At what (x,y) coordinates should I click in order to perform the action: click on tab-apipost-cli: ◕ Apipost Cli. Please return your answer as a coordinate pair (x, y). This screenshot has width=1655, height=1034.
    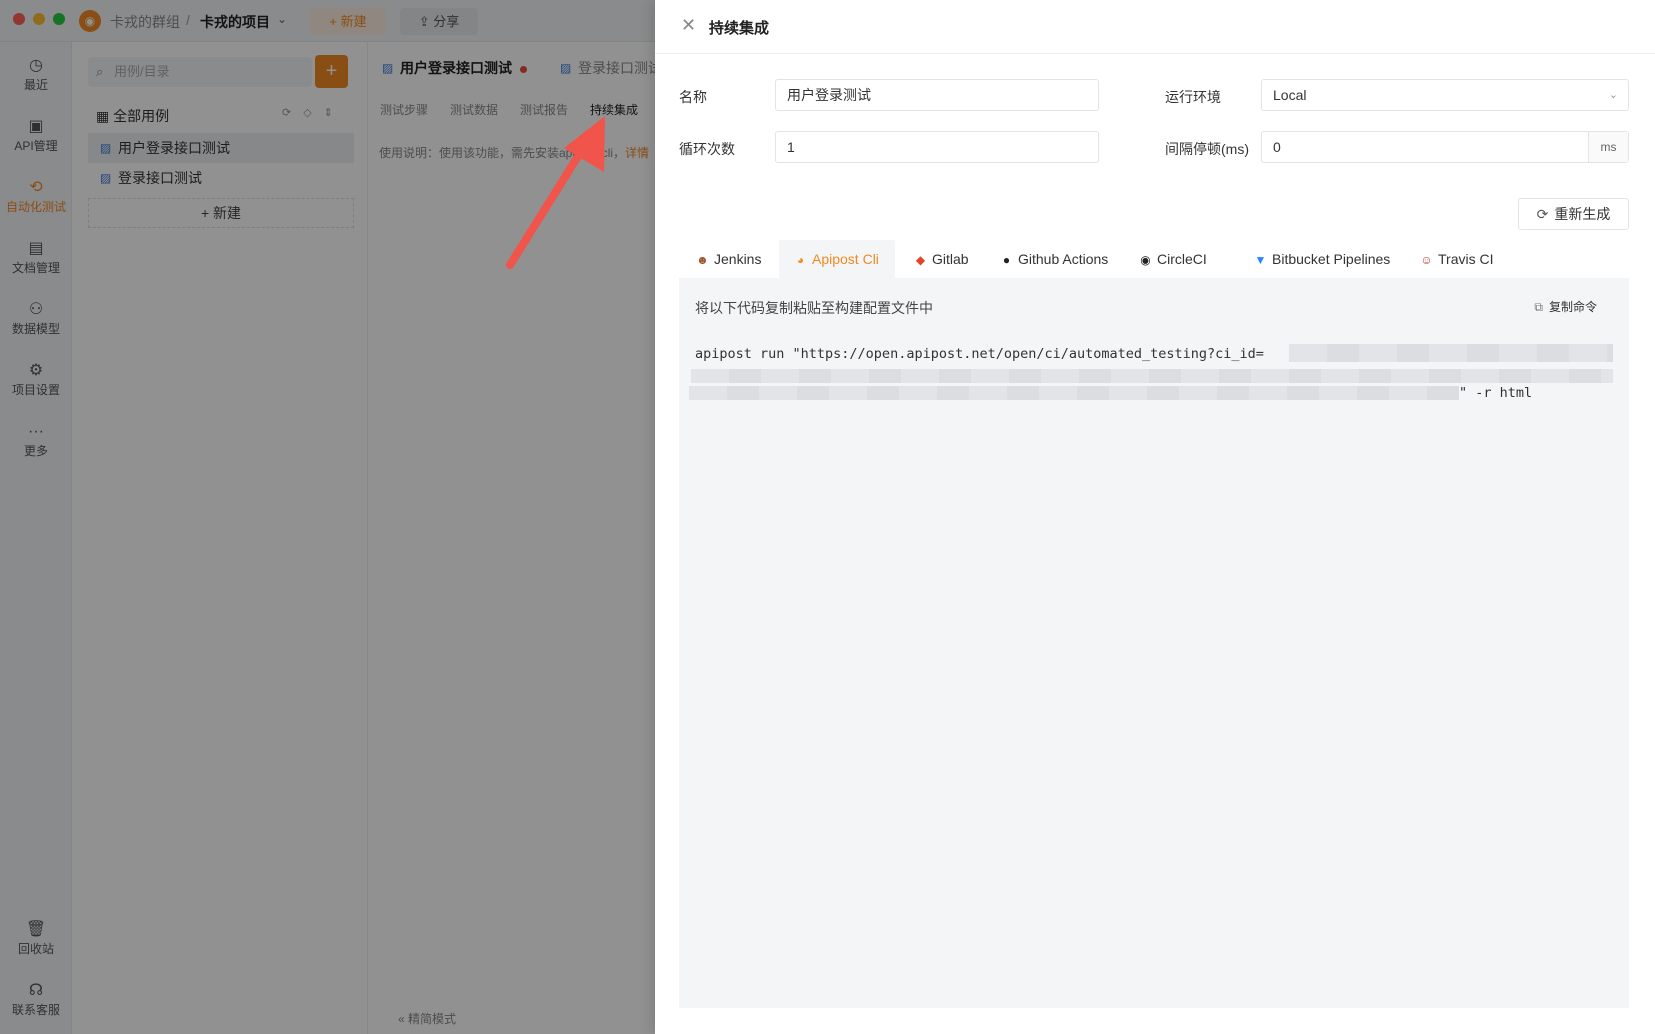
    Looking at the image, I should click on (837, 259).